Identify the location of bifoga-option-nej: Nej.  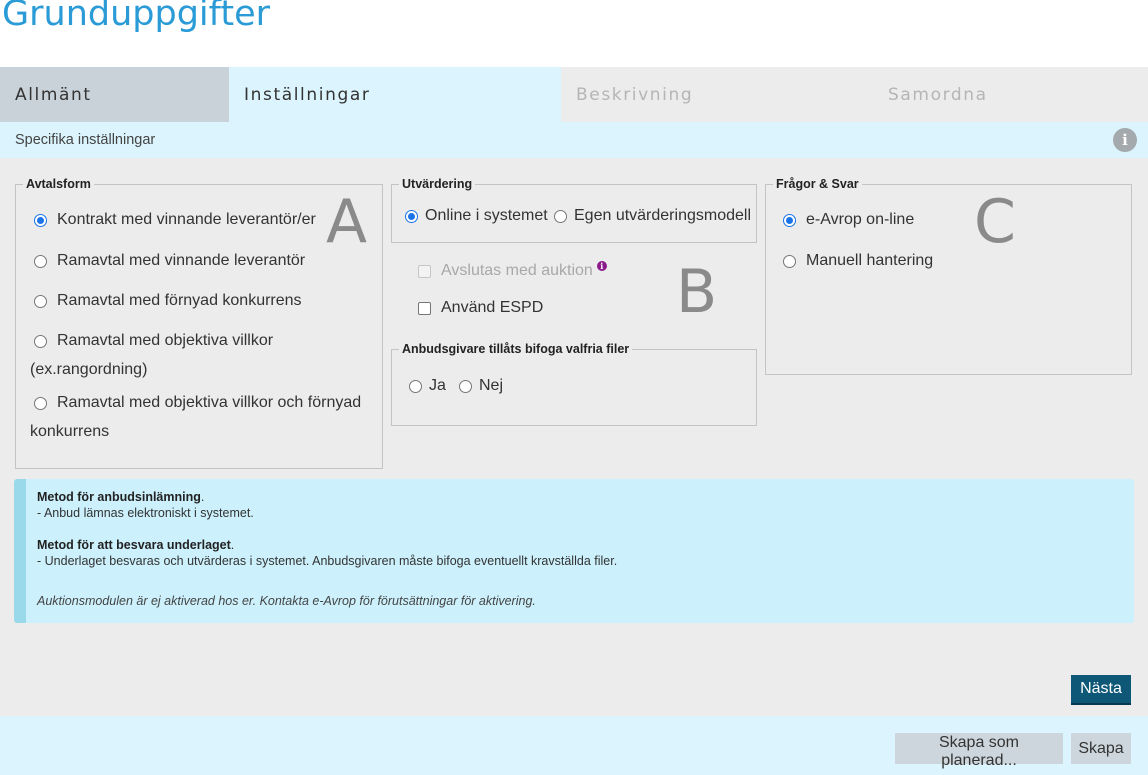
(481, 386).